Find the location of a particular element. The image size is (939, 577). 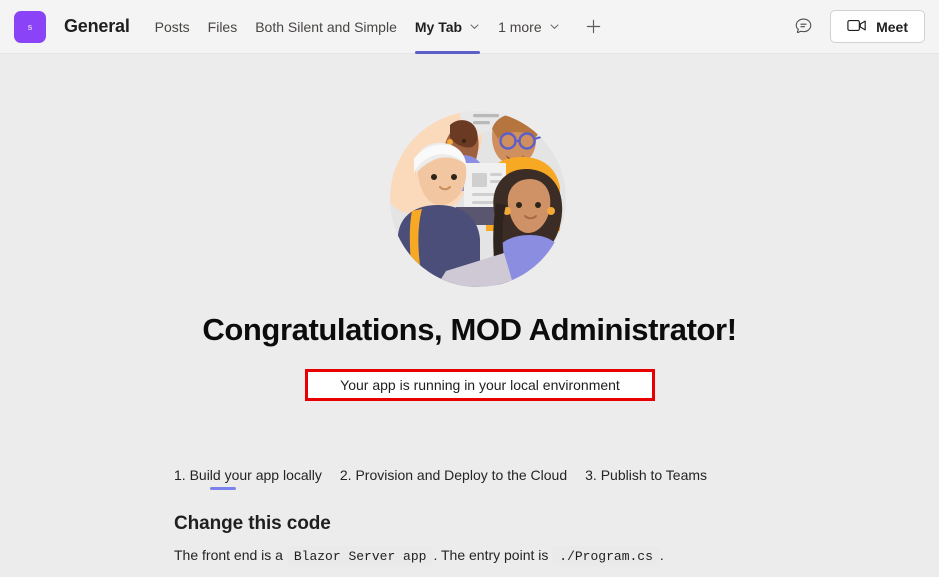

page-title: General is located at coordinates (97, 26).